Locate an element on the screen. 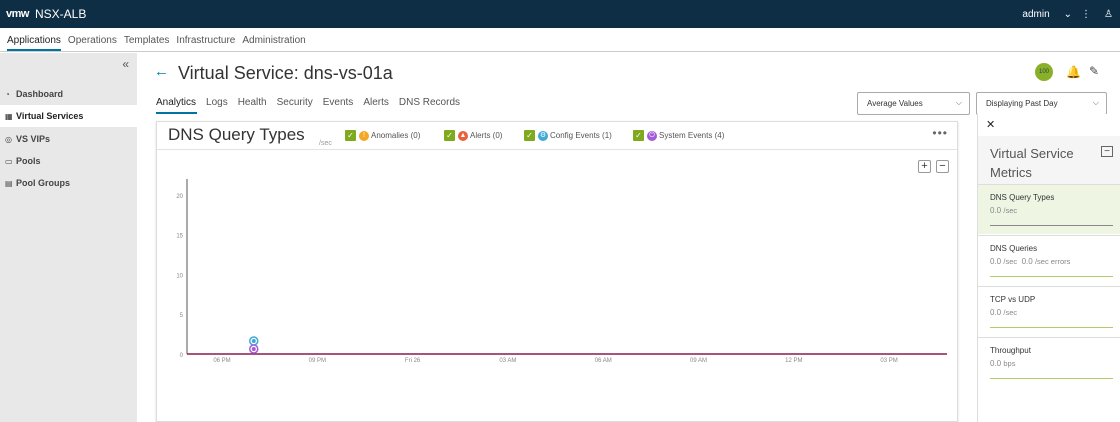 The image size is (1120, 422). nav-tab-operations: Operations is located at coordinates (92, 43).